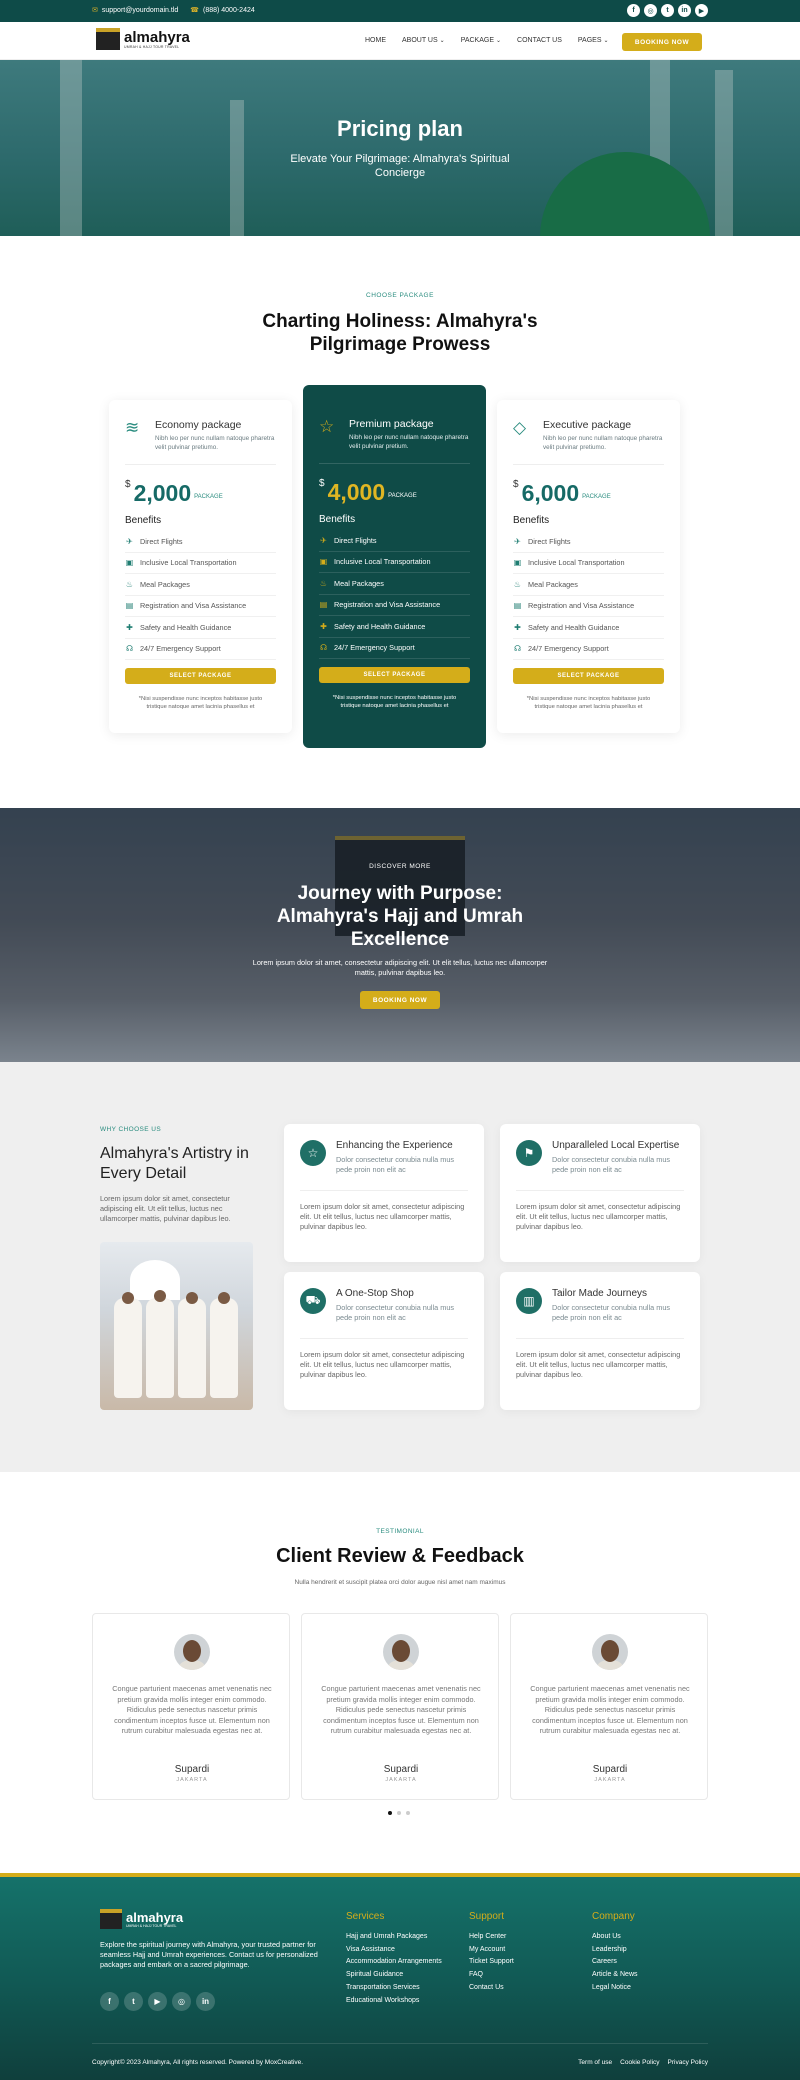  Describe the element at coordinates (323, 583) in the screenshot. I see `meal-icon: ♨` at that location.